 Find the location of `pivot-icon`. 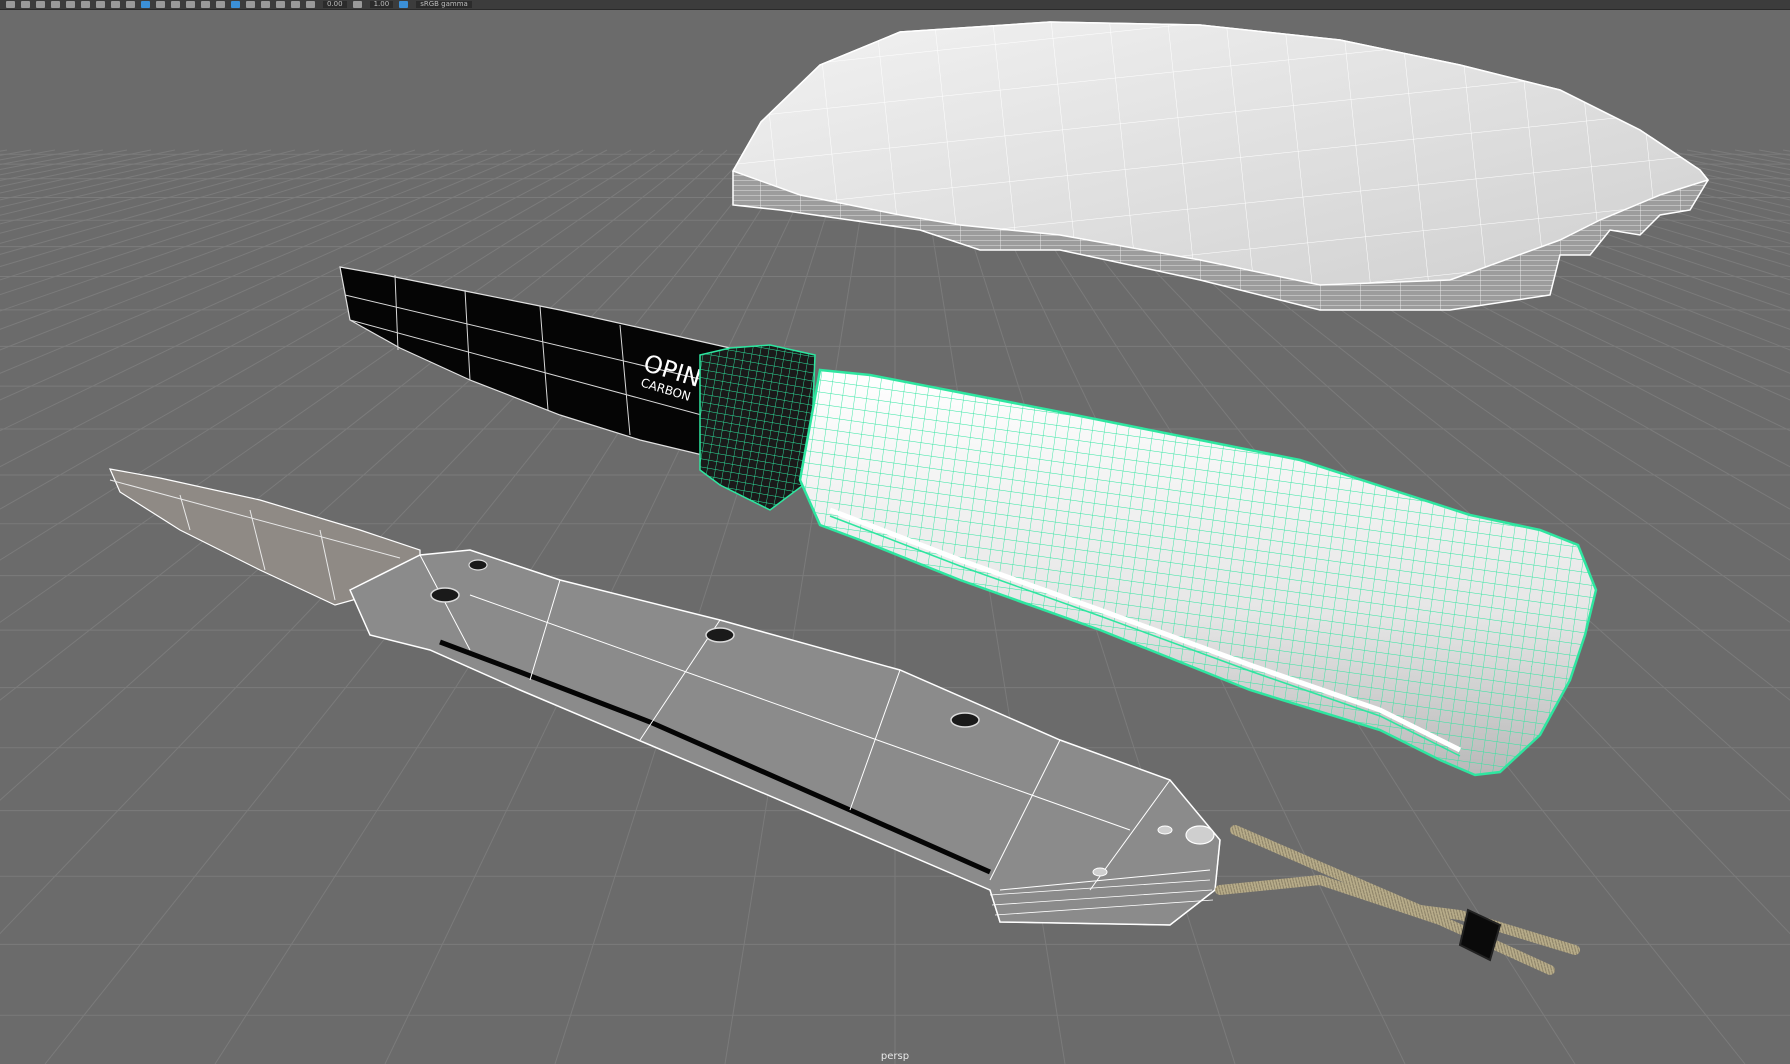

pivot-icon is located at coordinates (478, 565).